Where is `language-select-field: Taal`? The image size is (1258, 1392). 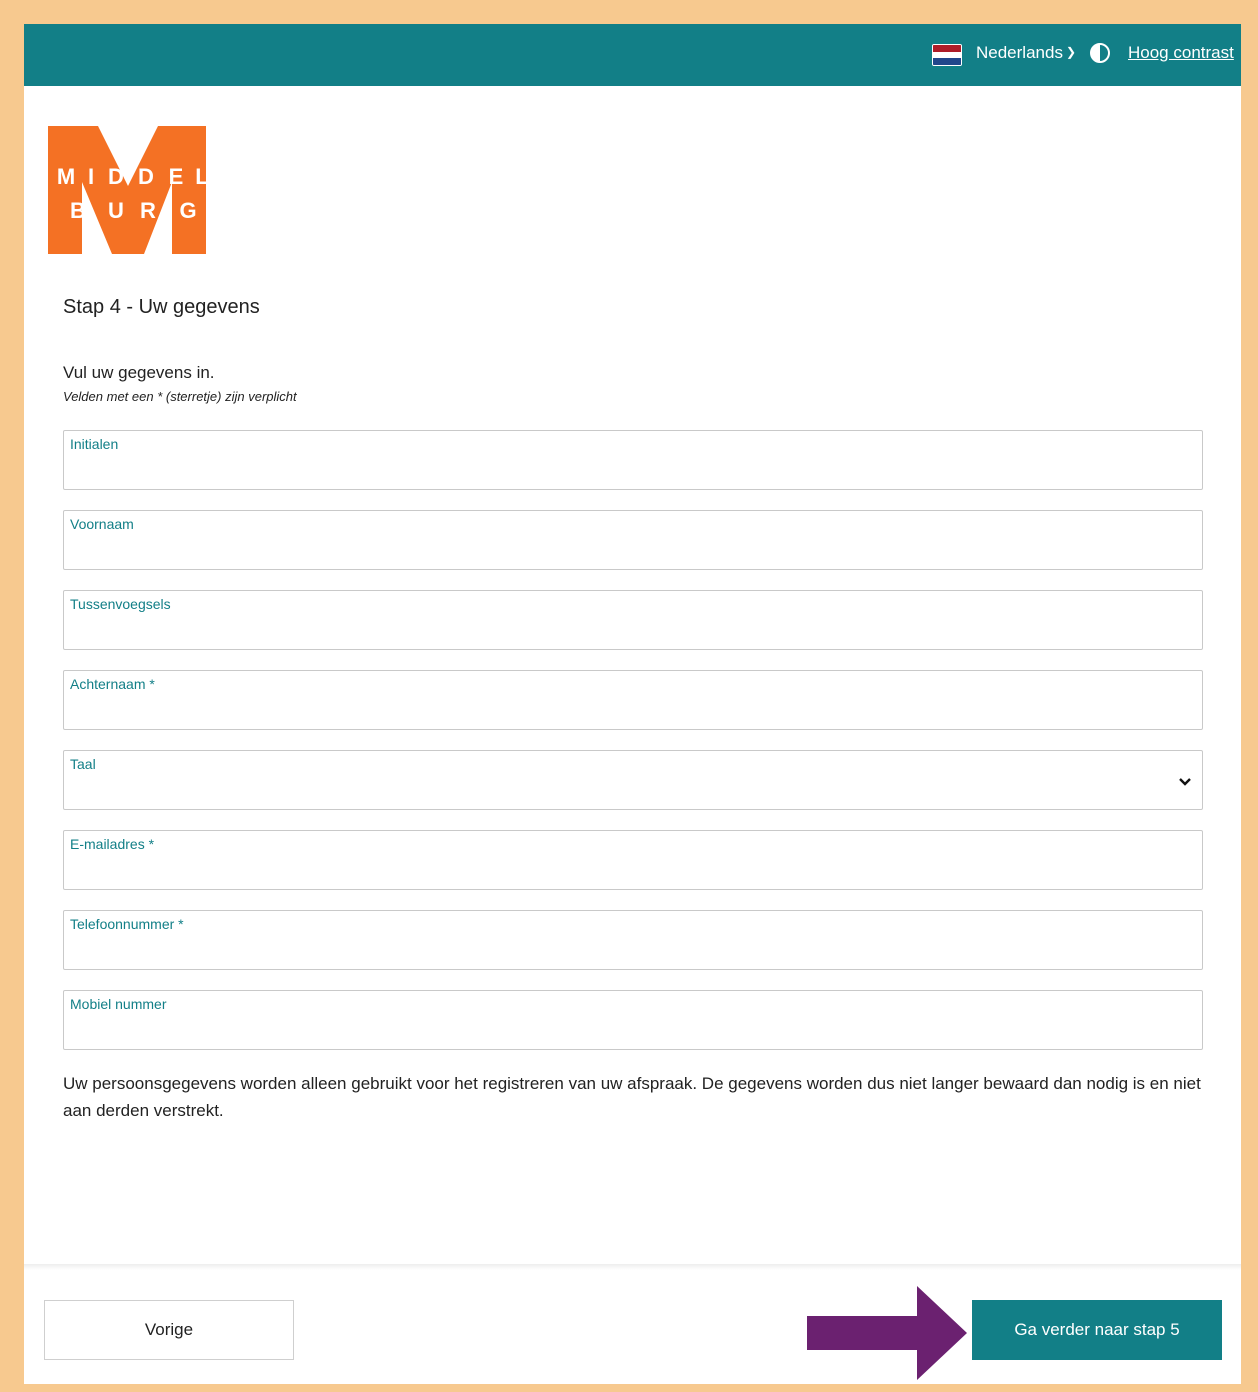 language-select-field: Taal is located at coordinates (633, 780).